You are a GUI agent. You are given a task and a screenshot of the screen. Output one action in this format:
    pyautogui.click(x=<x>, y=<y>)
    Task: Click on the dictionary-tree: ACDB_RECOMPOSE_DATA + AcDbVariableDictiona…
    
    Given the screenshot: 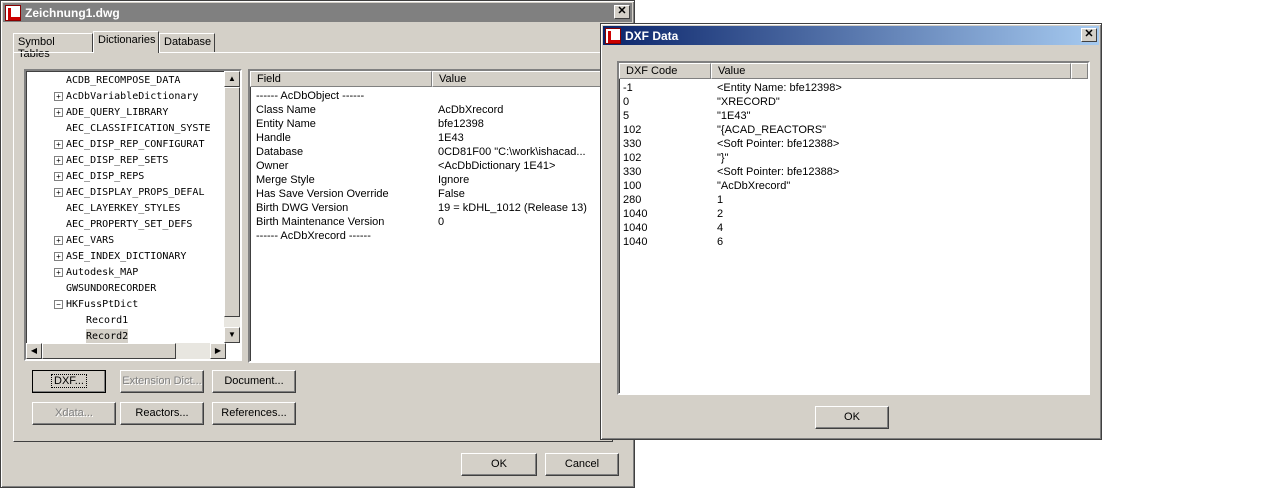 What is the action you would take?
    pyautogui.click(x=133, y=215)
    